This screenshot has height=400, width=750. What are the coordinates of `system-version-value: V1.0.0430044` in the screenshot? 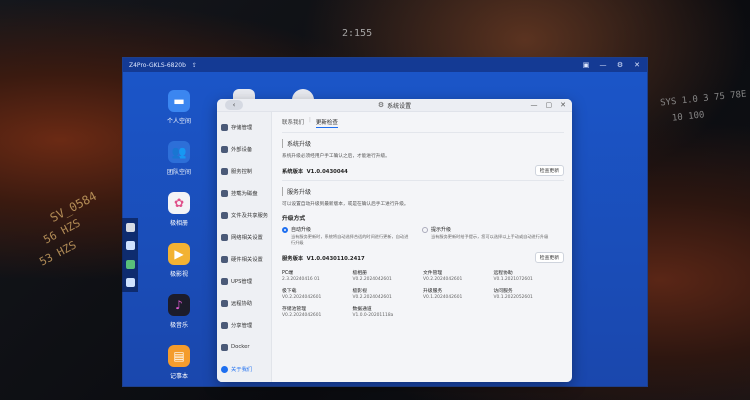 It's located at (327, 171).